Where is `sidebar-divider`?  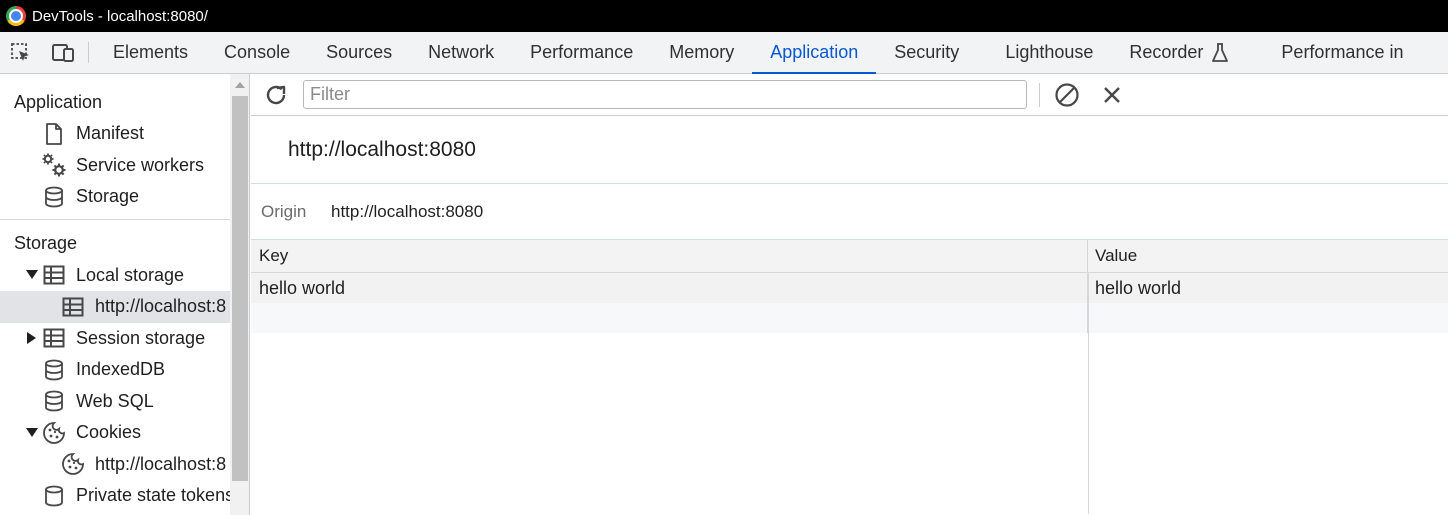 sidebar-divider is located at coordinates (115, 219).